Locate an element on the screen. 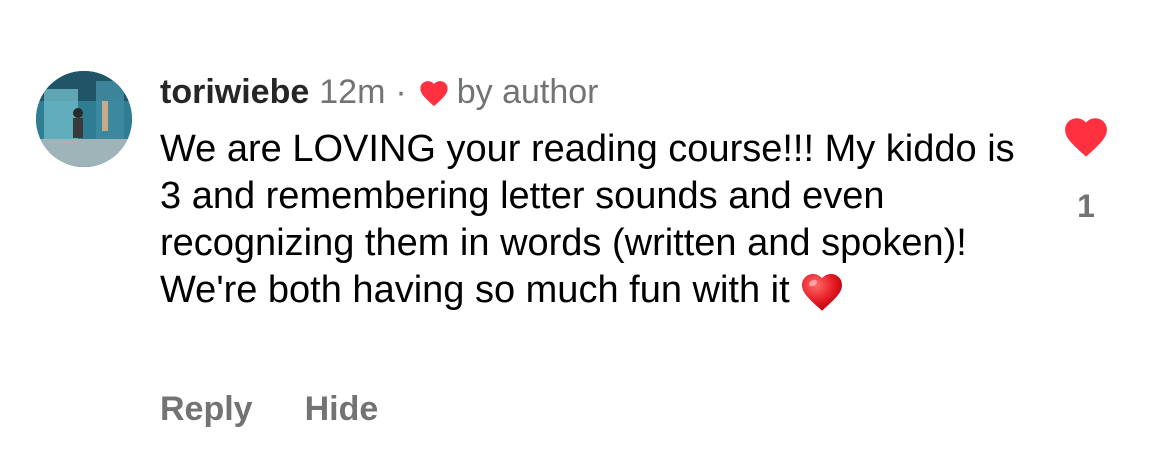 The width and height of the screenshot is (1170, 468). like-column: 1 is located at coordinates (1086, 168).